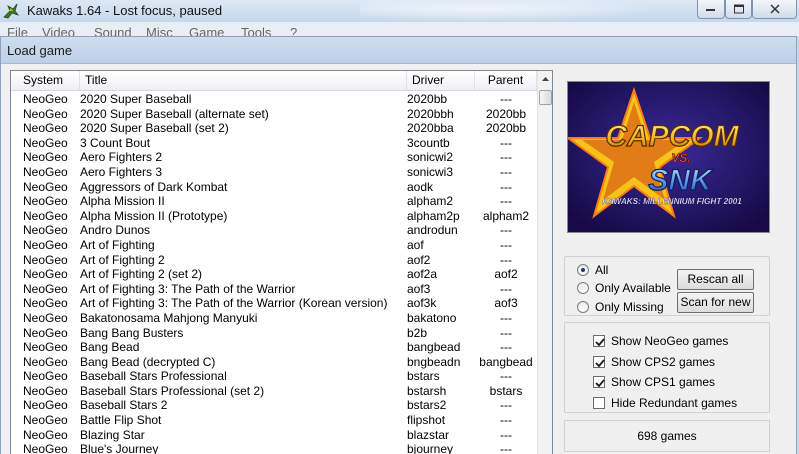  I want to click on table-row: NeoGeo Art of Fighting 2 (set 2) aof2a aof2, so click(274, 274).